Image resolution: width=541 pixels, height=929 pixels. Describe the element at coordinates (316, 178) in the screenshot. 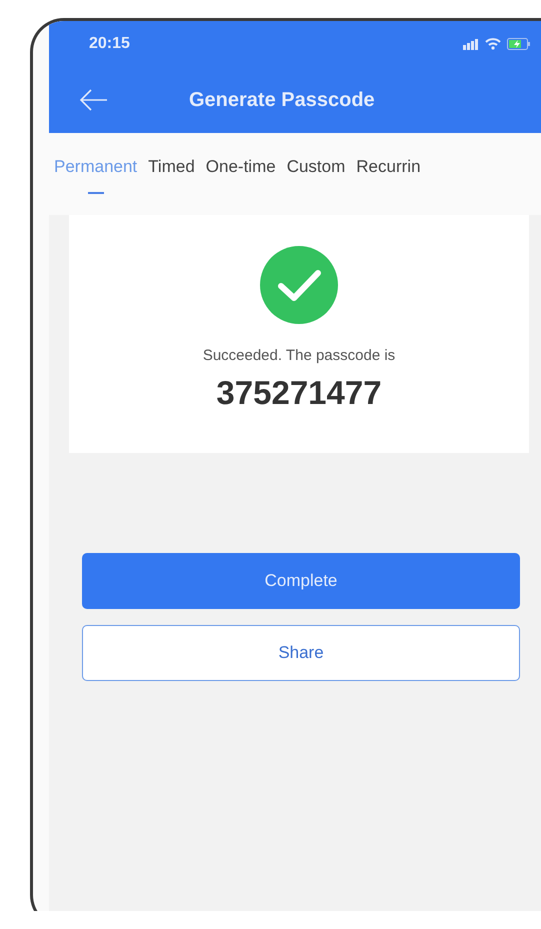

I see `tab: Custom` at that location.